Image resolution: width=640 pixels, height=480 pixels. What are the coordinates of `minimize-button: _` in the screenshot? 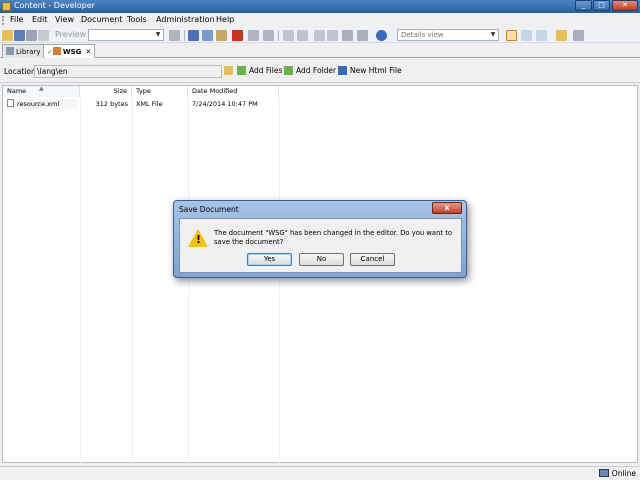 It's located at (583, 5).